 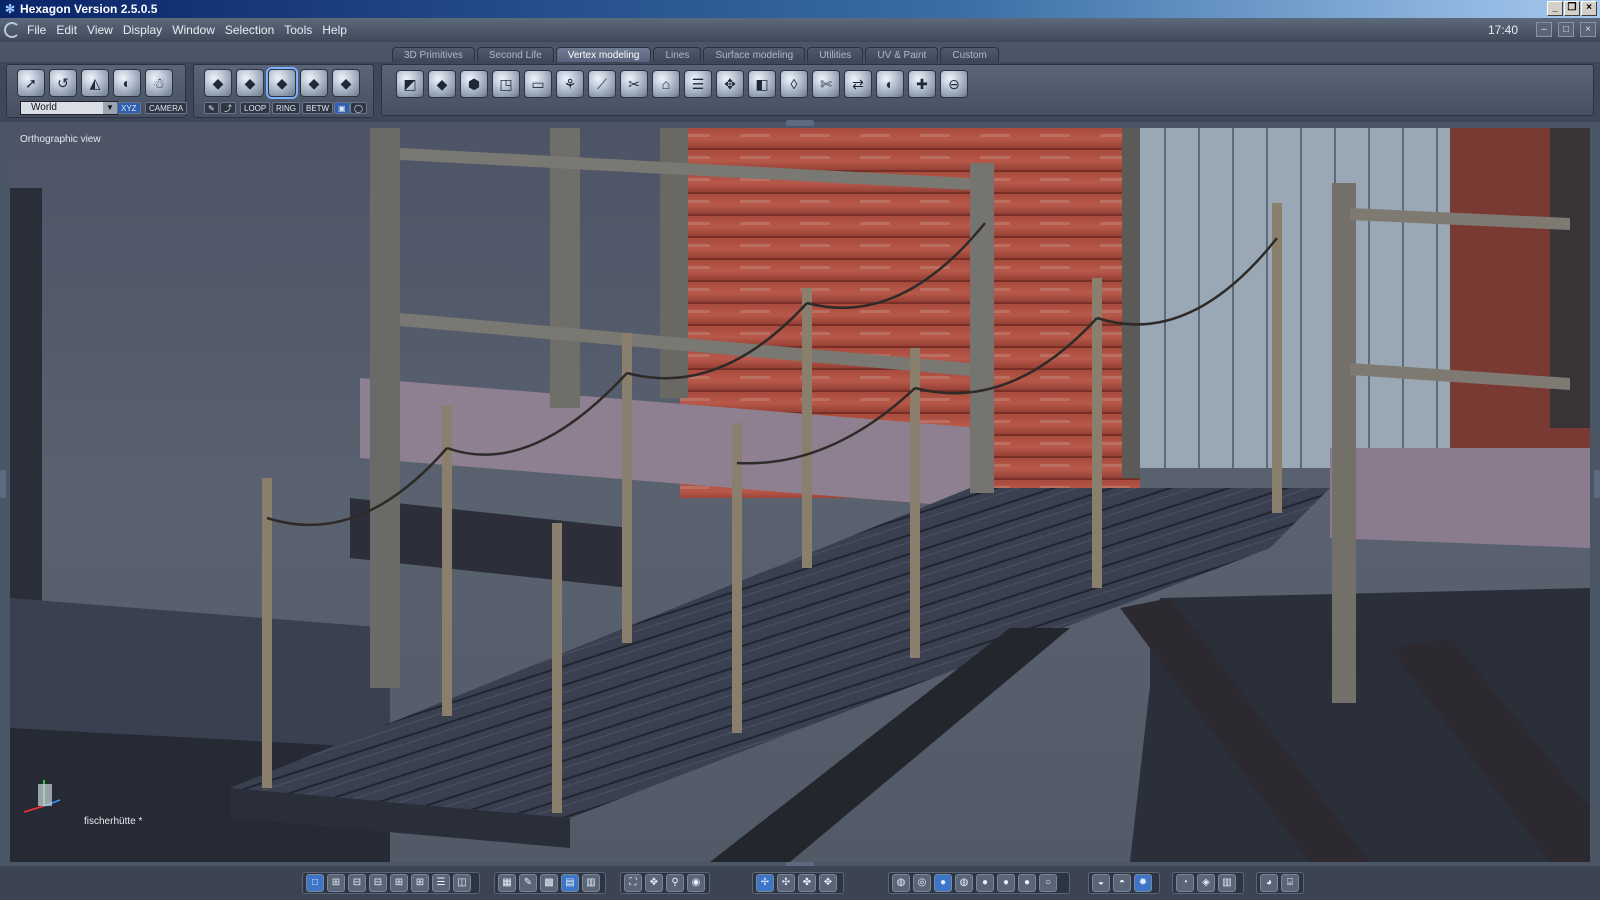 What do you see at coordinates (211, 108) in the screenshot?
I see `pen-select-icon: ✎` at bounding box center [211, 108].